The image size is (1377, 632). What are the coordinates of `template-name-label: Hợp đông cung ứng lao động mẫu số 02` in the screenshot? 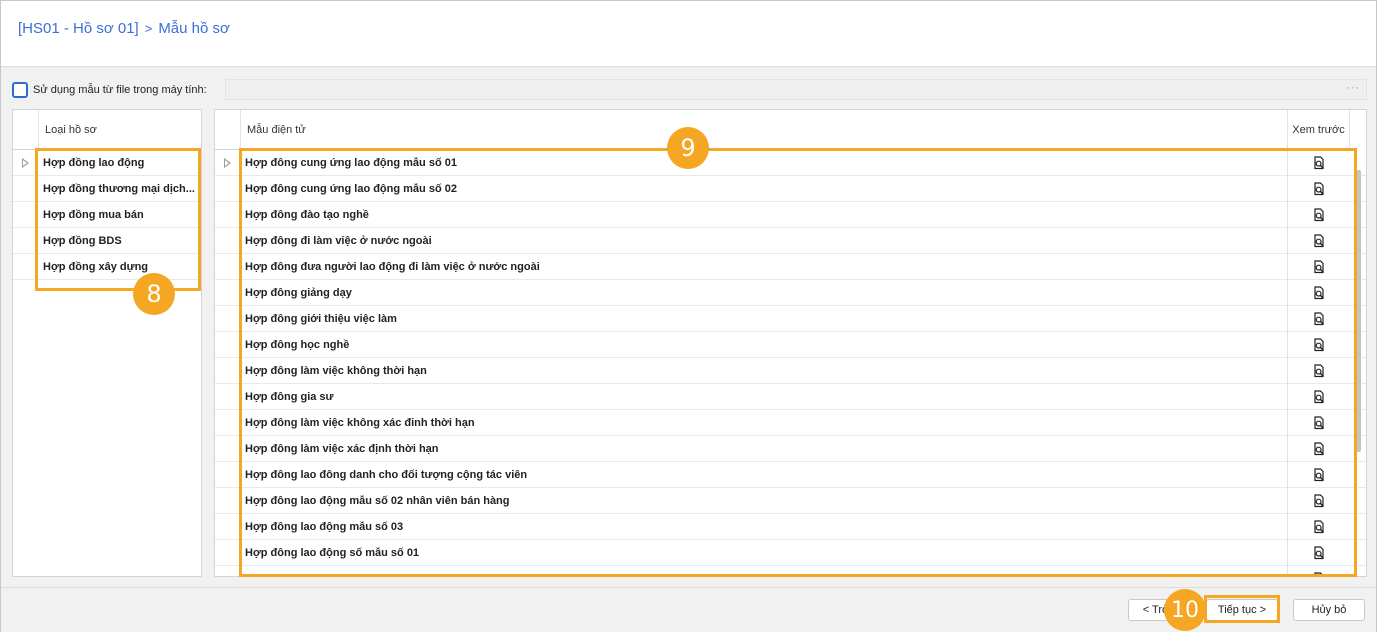 It's located at (351, 188).